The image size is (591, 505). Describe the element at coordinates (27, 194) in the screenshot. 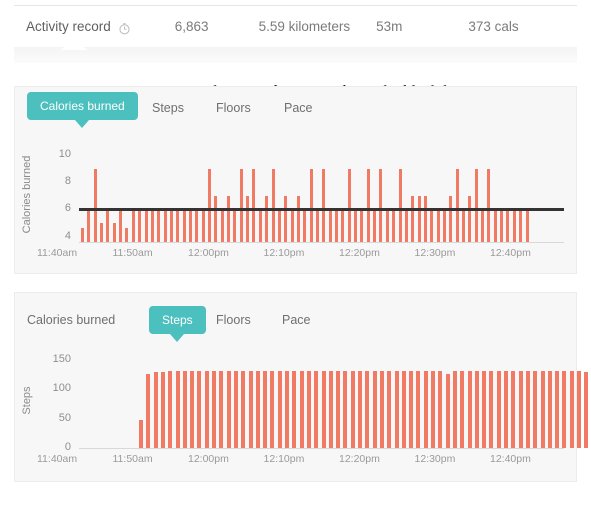

I see `y-axis-label: Calories burned` at that location.